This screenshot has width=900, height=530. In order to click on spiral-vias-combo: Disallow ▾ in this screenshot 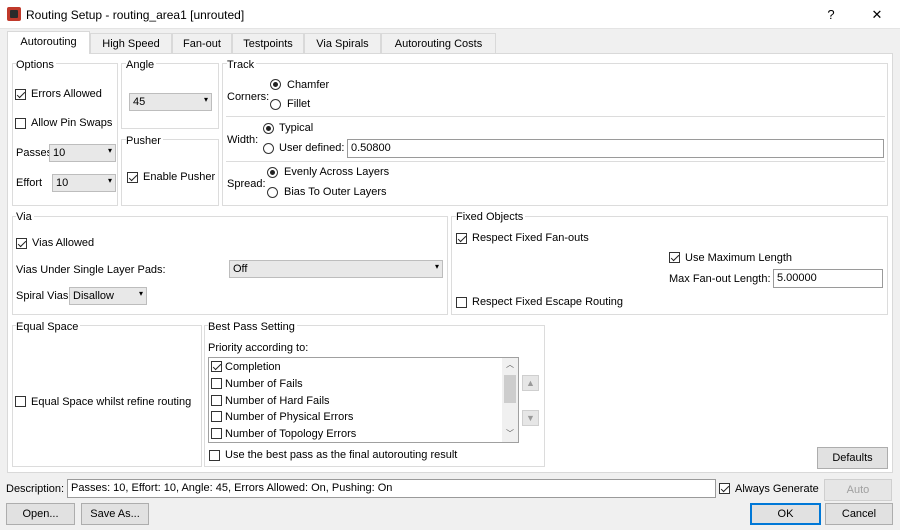, I will do `click(108, 296)`.